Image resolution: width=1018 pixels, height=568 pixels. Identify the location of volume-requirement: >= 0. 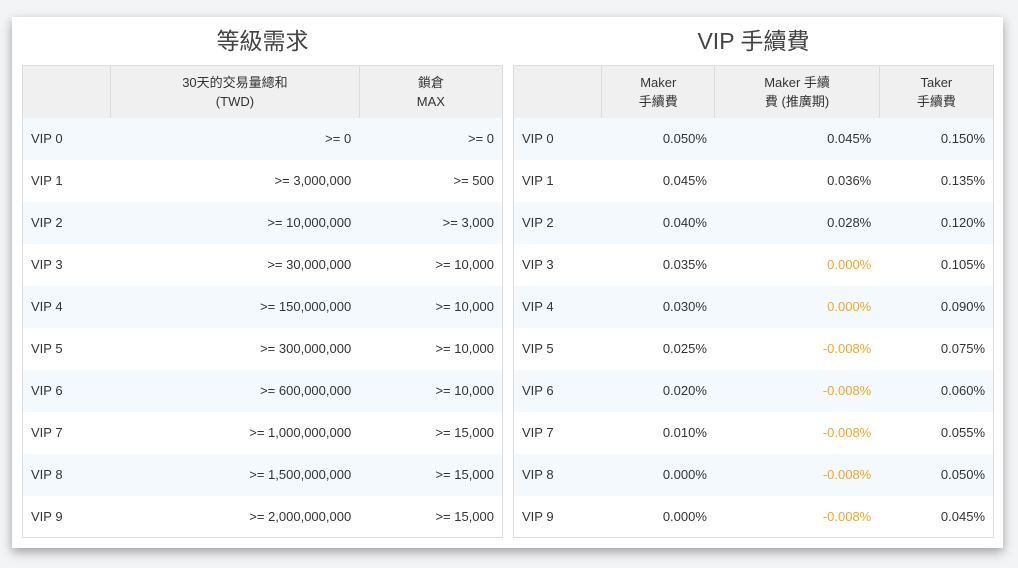
(338, 138).